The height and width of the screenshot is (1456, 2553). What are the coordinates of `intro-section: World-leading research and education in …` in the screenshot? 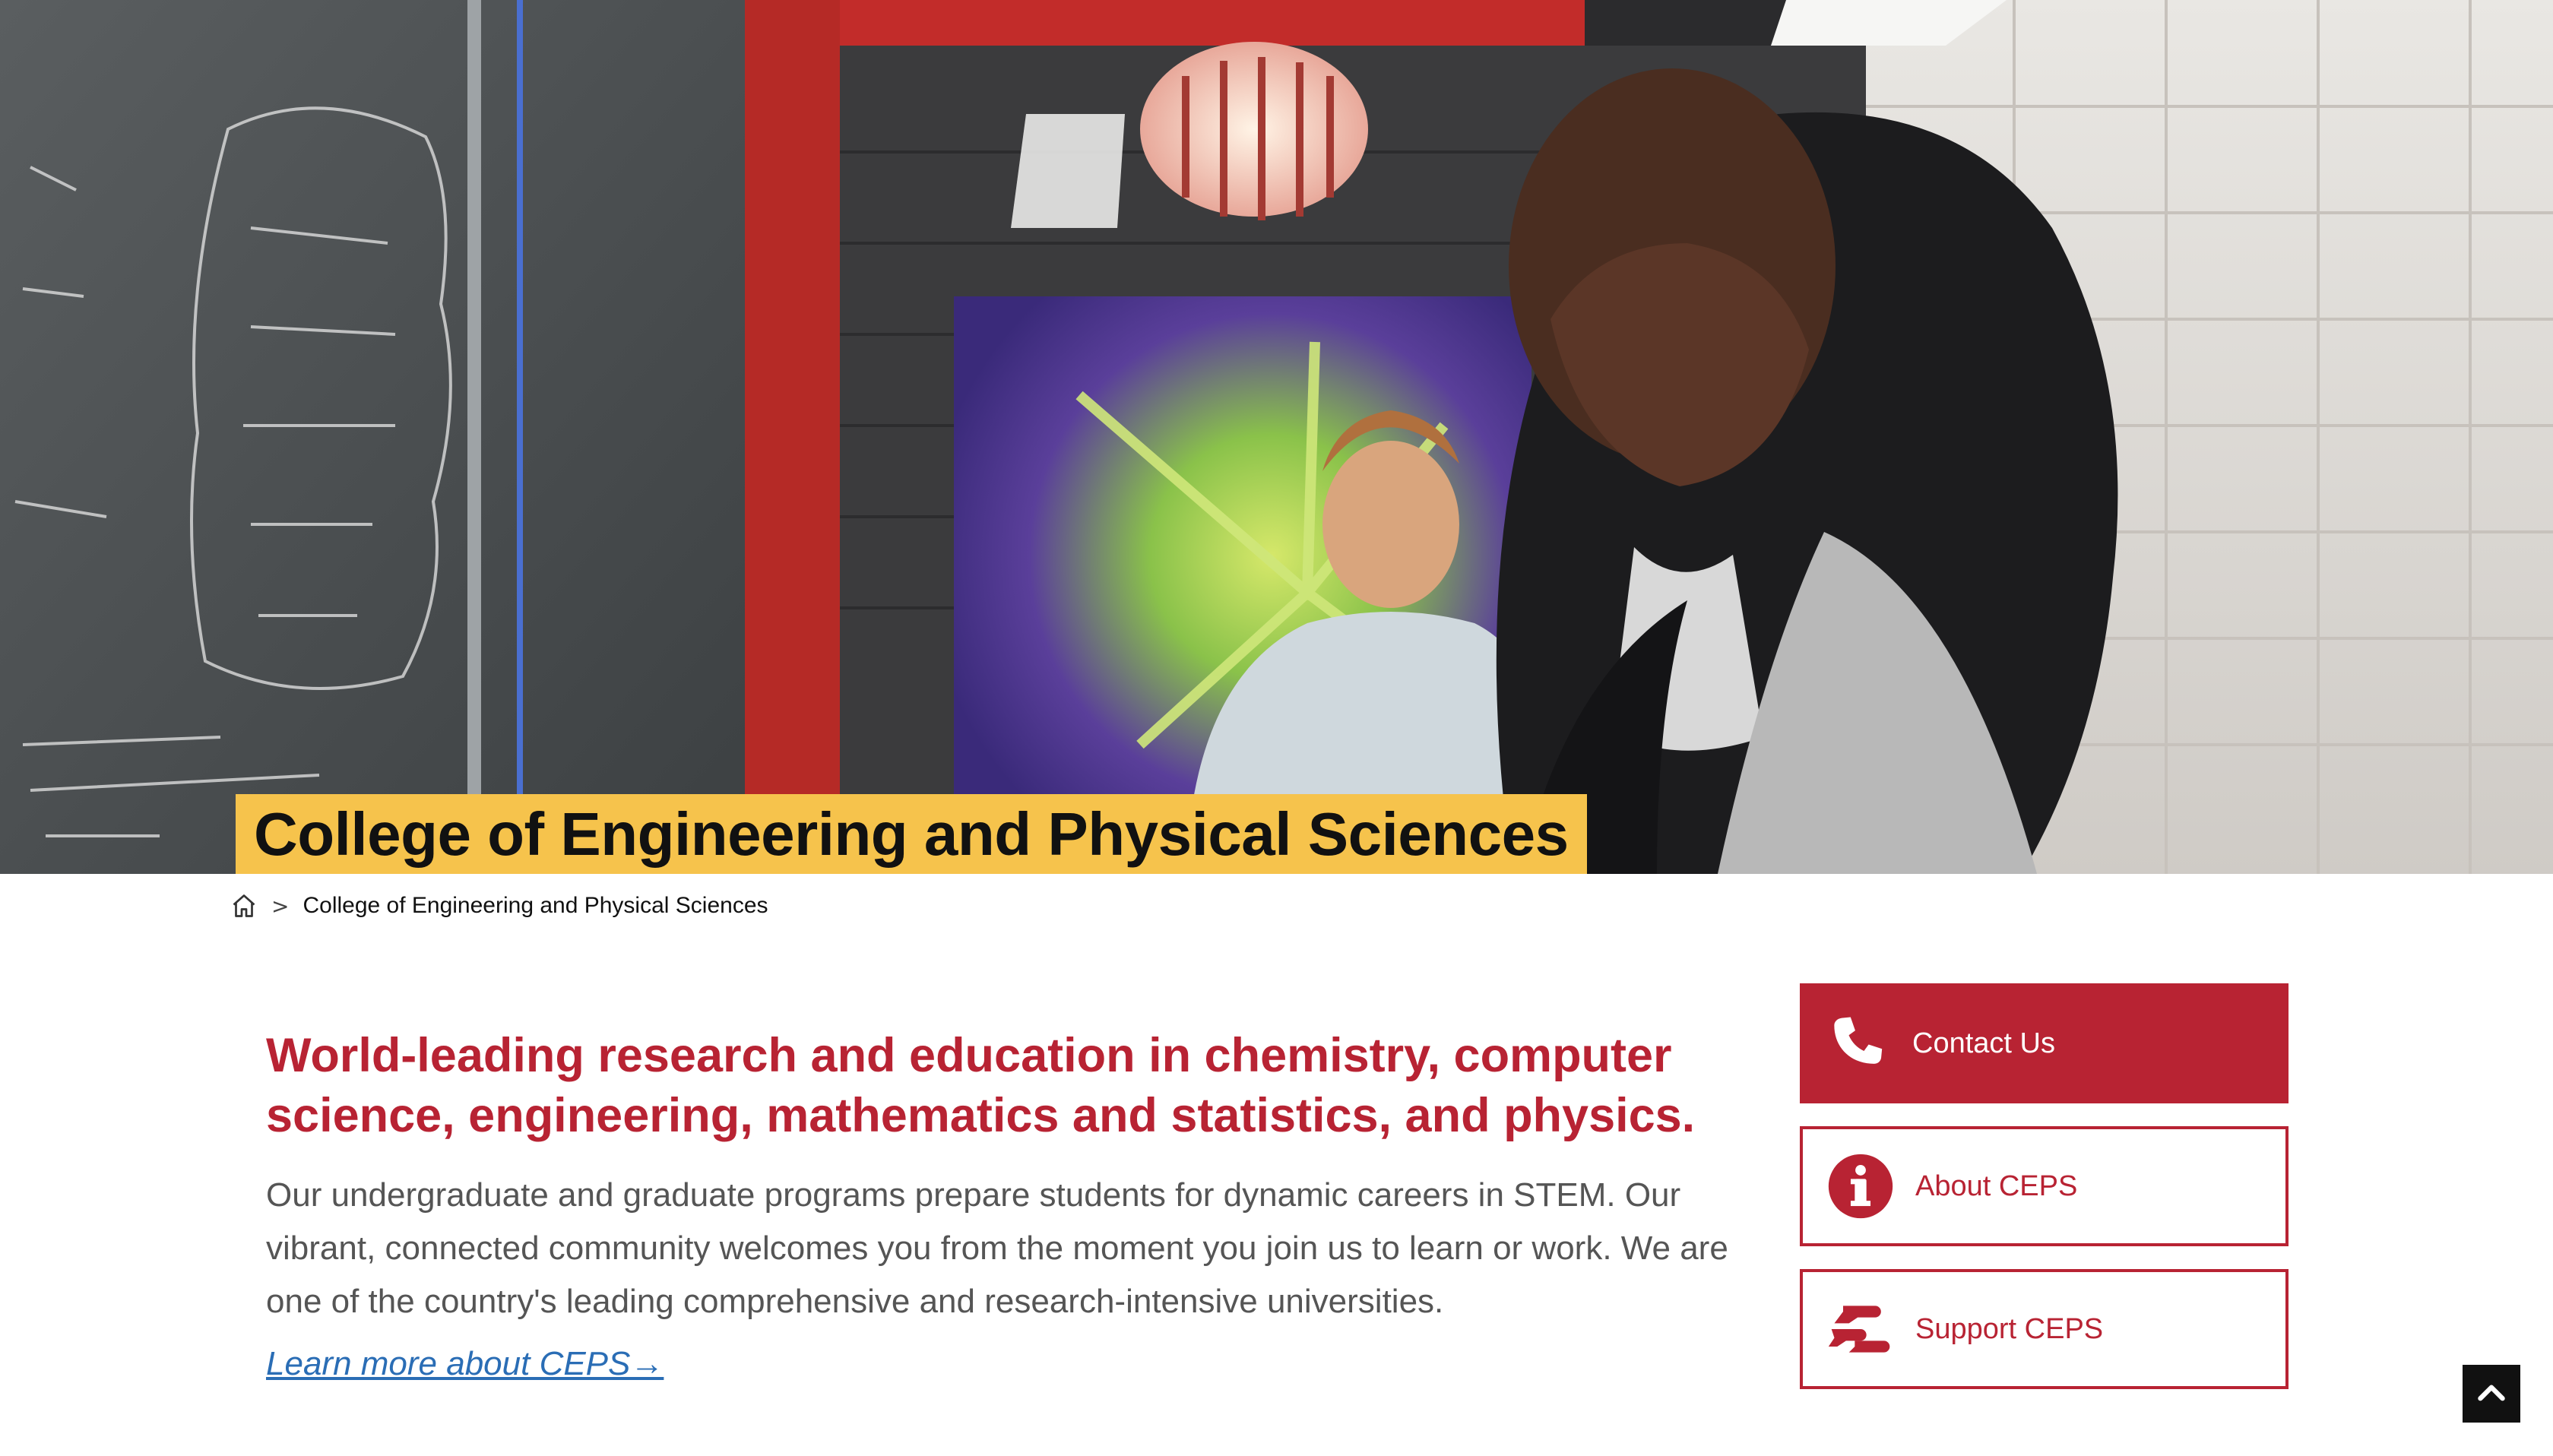 It's located at (1019, 1204).